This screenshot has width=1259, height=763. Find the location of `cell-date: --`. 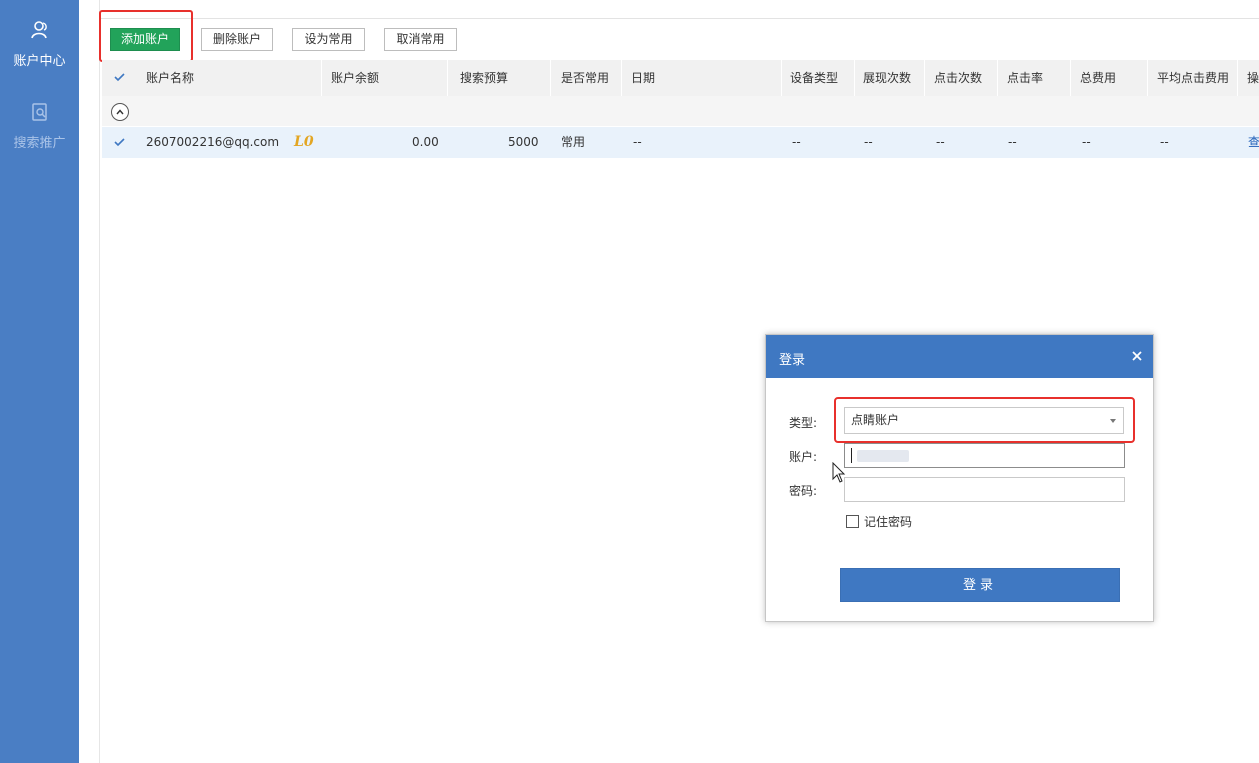

cell-date: -- is located at coordinates (637, 142).